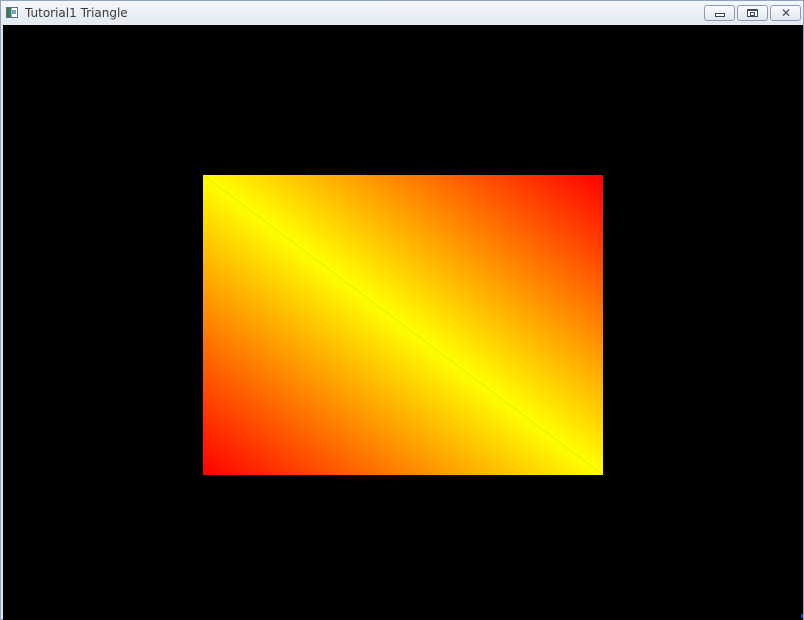 The image size is (804, 620). I want to click on minimize-button, so click(719, 13).